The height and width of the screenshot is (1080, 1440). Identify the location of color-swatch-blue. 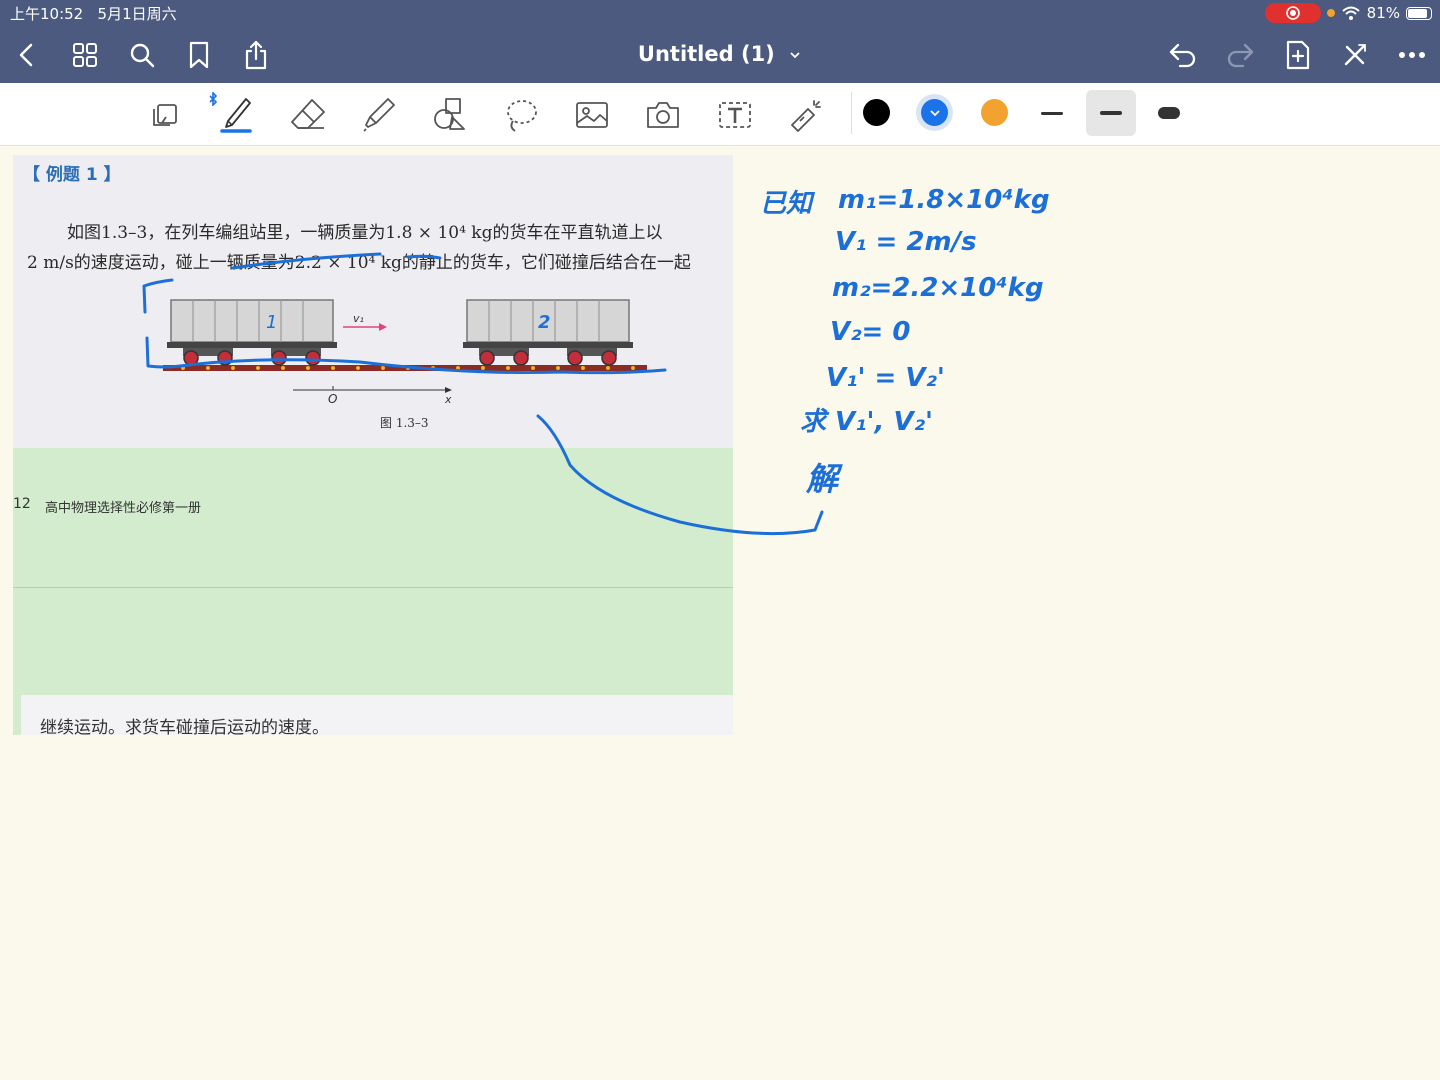
(934, 112).